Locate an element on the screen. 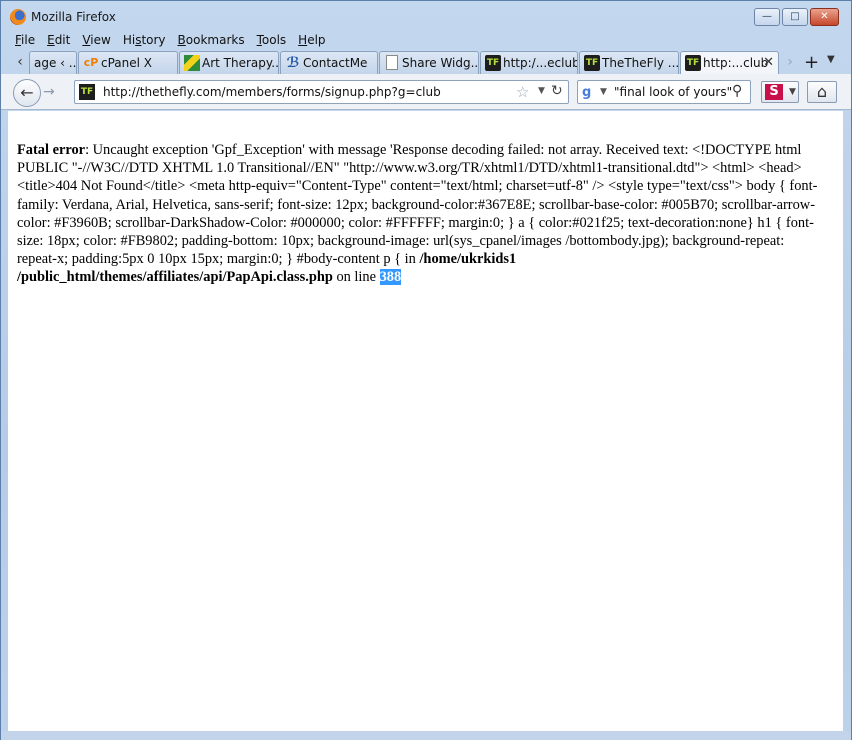 The width and height of the screenshot is (852, 740). art-therapy-icon is located at coordinates (192, 63).